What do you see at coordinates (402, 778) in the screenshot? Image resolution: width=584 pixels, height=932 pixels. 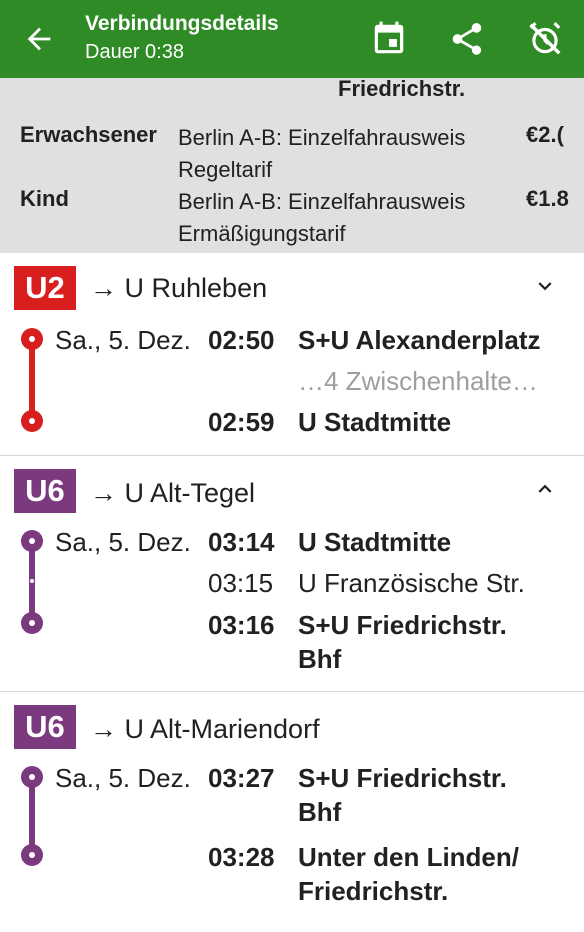 I see `departure-station-line1: S+U Friedrichstr.` at bounding box center [402, 778].